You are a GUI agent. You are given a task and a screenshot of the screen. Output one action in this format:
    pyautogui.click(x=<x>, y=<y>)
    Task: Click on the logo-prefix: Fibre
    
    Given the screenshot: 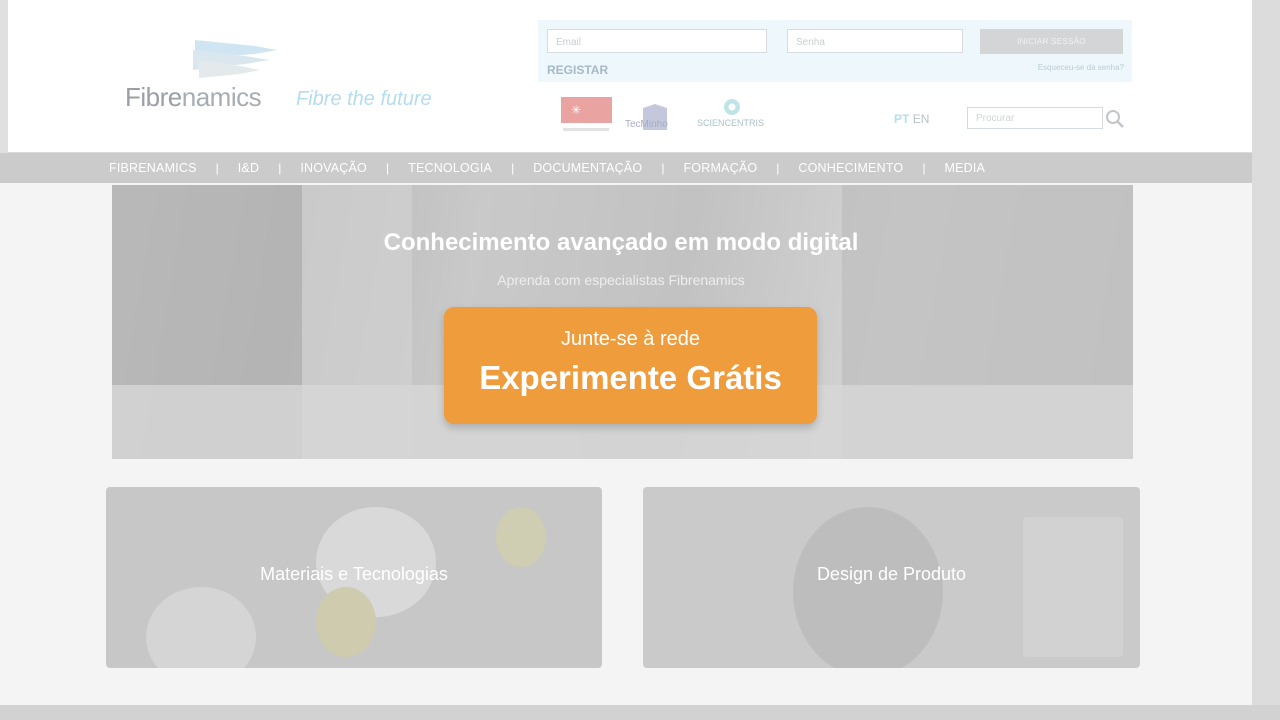 What is the action you would take?
    pyautogui.click(x=153, y=97)
    